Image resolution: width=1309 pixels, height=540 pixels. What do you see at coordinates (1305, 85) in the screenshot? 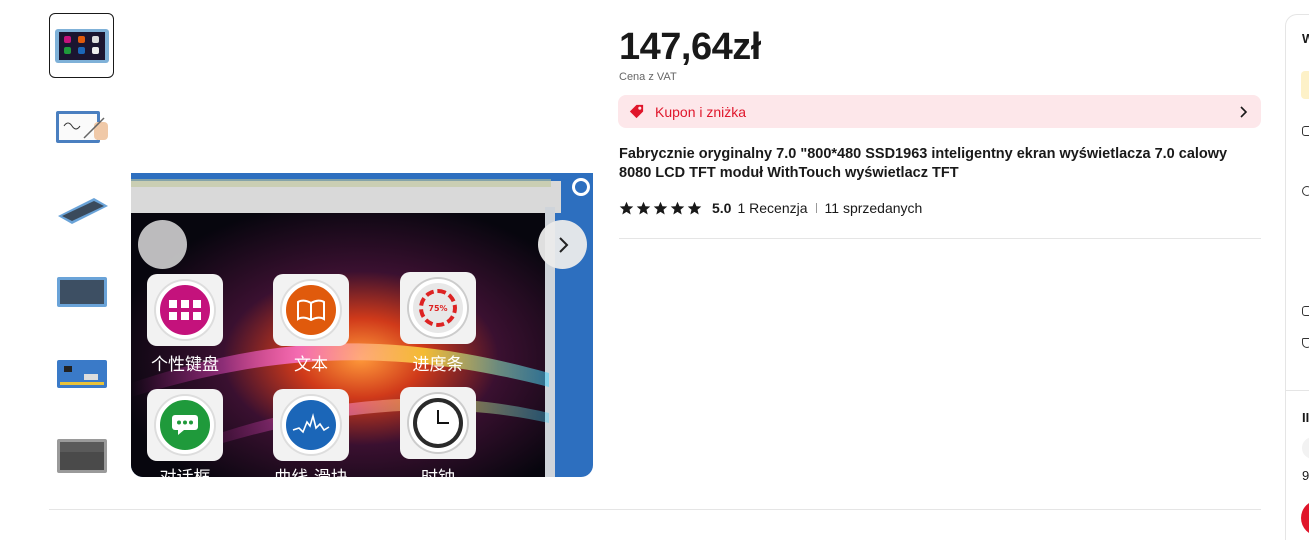
I see `right-panel-notice` at bounding box center [1305, 85].